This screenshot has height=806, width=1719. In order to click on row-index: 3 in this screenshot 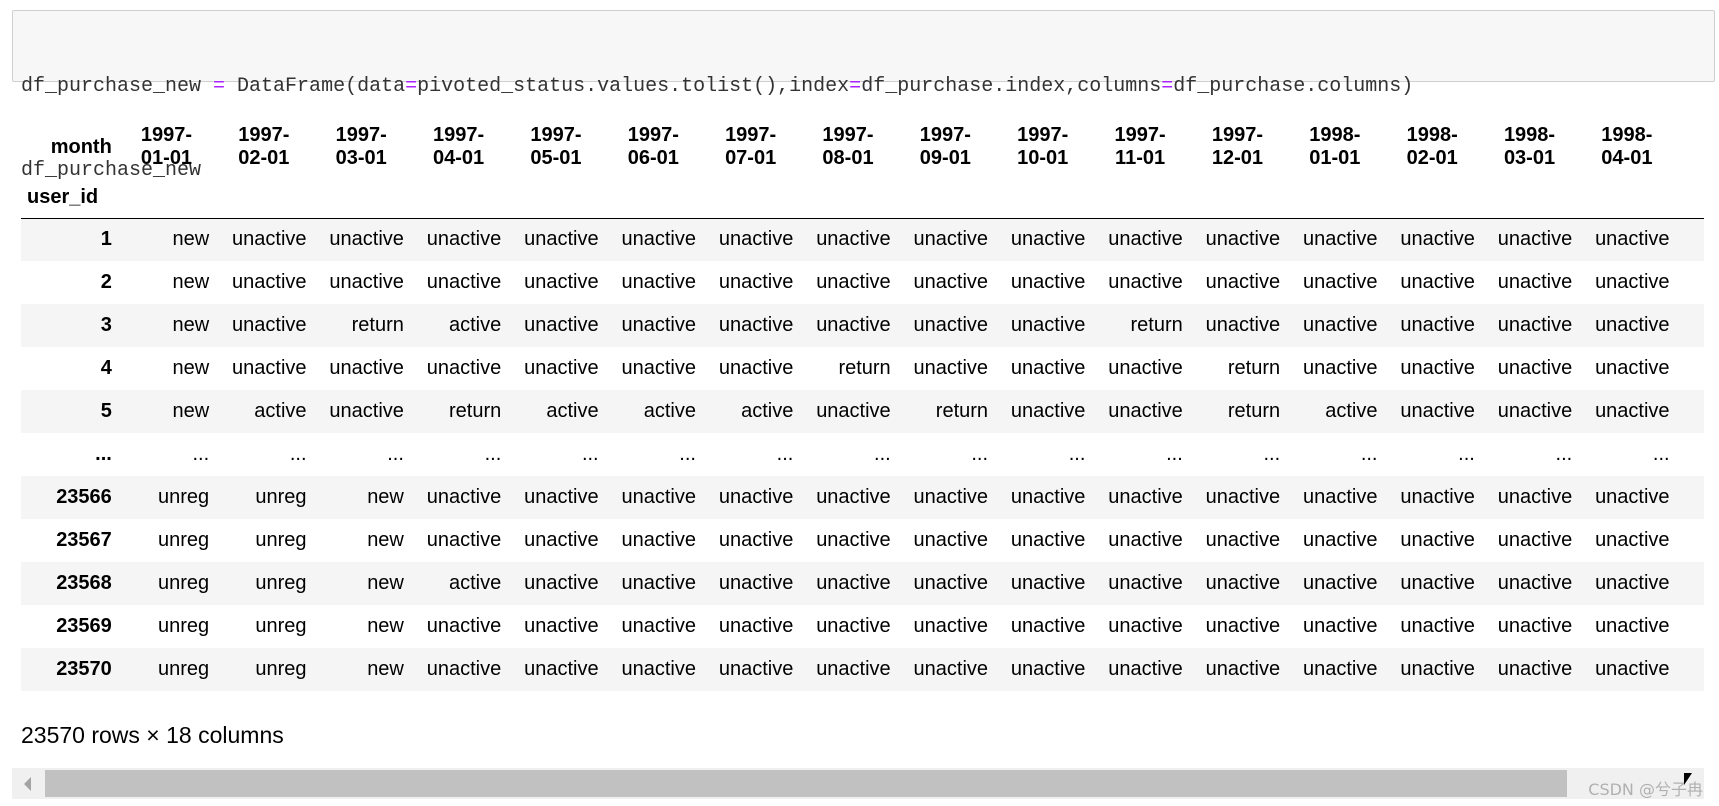, I will do `click(106, 325)`.